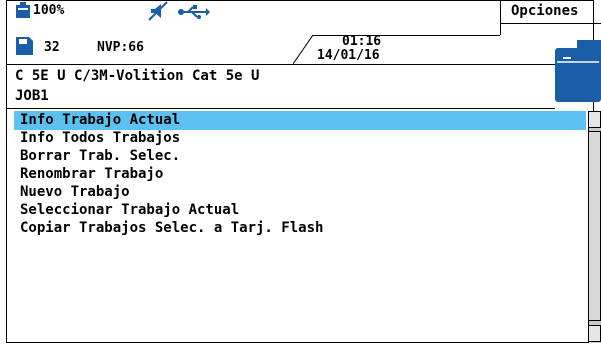 The image size is (601, 349). Describe the element at coordinates (348, 55) in the screenshot. I see `clock-date: 14/01/16` at that location.